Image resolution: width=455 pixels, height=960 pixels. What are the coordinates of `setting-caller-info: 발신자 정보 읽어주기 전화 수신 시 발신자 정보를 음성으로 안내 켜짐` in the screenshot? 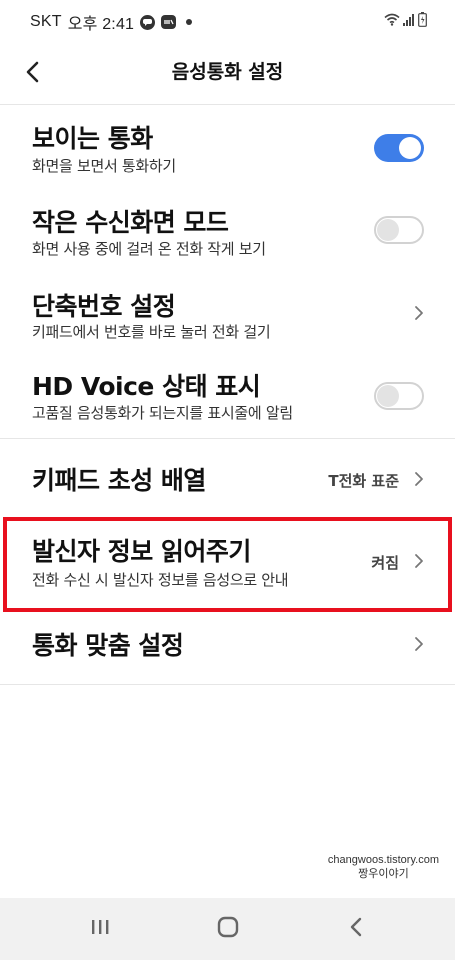 It's located at (227, 565).